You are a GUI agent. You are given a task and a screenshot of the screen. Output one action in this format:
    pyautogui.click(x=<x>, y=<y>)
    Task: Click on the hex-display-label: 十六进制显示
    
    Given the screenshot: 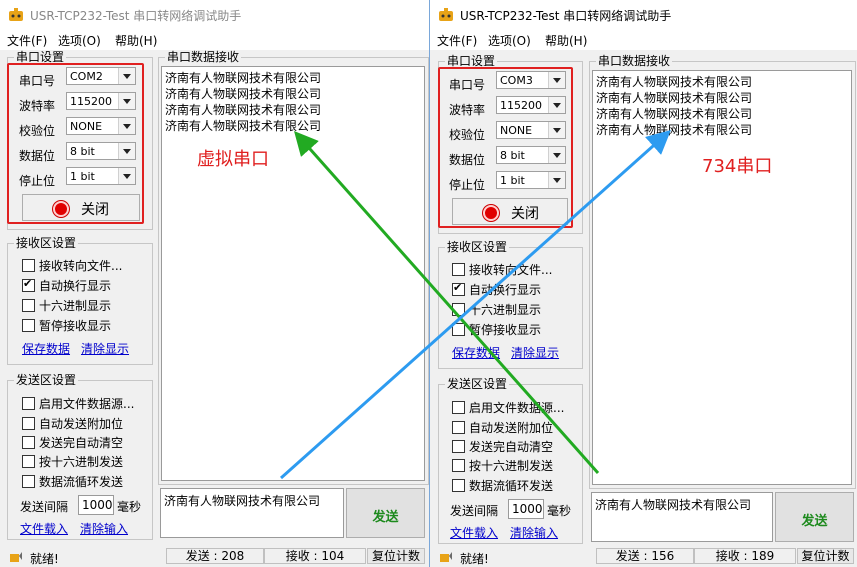 What is the action you would take?
    pyautogui.click(x=75, y=306)
    